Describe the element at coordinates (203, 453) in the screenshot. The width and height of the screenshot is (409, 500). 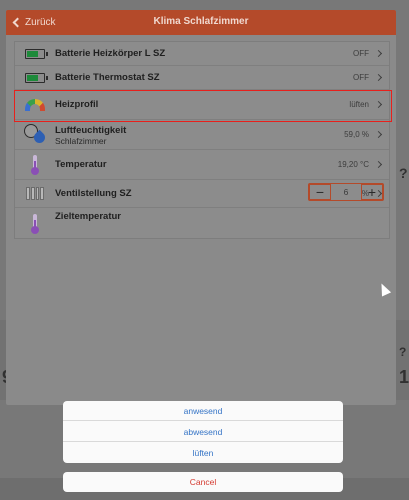
I see `option-lueften: lüften` at that location.